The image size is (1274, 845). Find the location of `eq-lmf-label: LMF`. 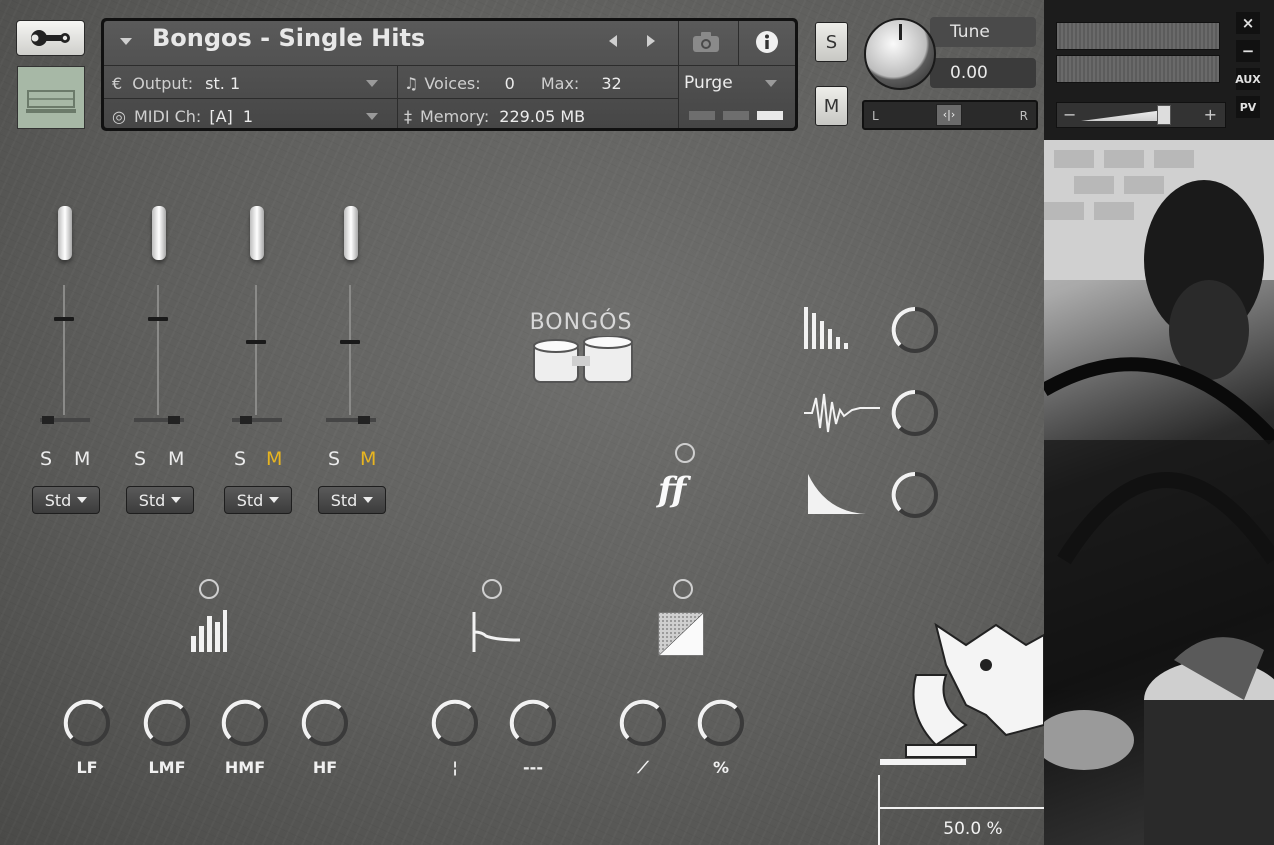

eq-lmf-label: LMF is located at coordinates (167, 767).